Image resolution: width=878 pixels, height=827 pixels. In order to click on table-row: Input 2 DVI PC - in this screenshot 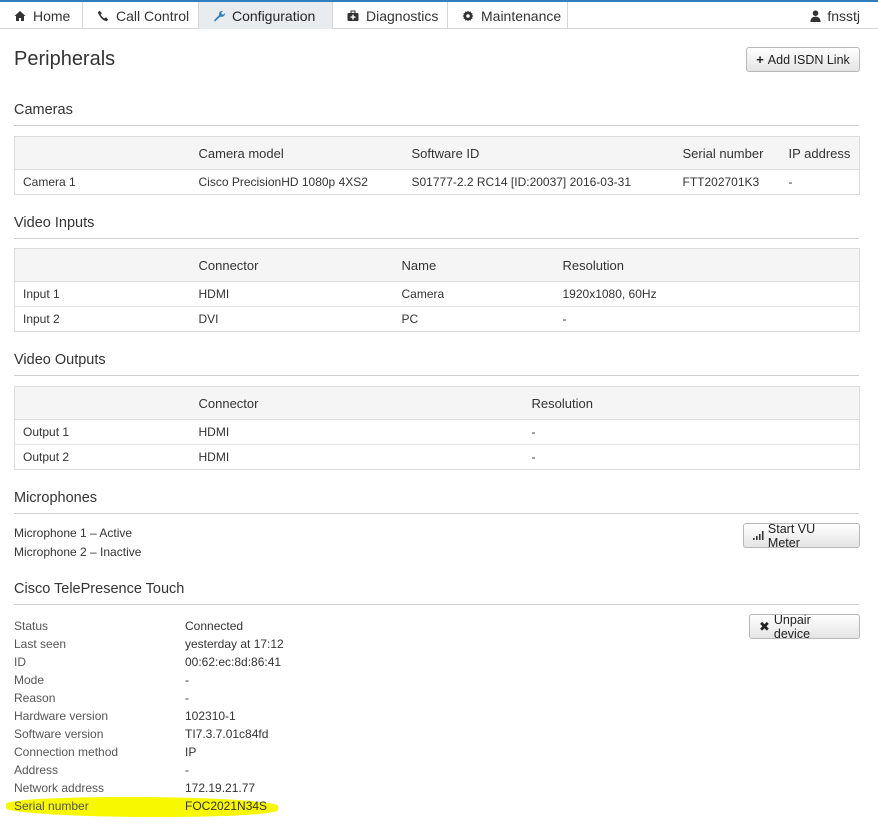, I will do `click(437, 319)`.